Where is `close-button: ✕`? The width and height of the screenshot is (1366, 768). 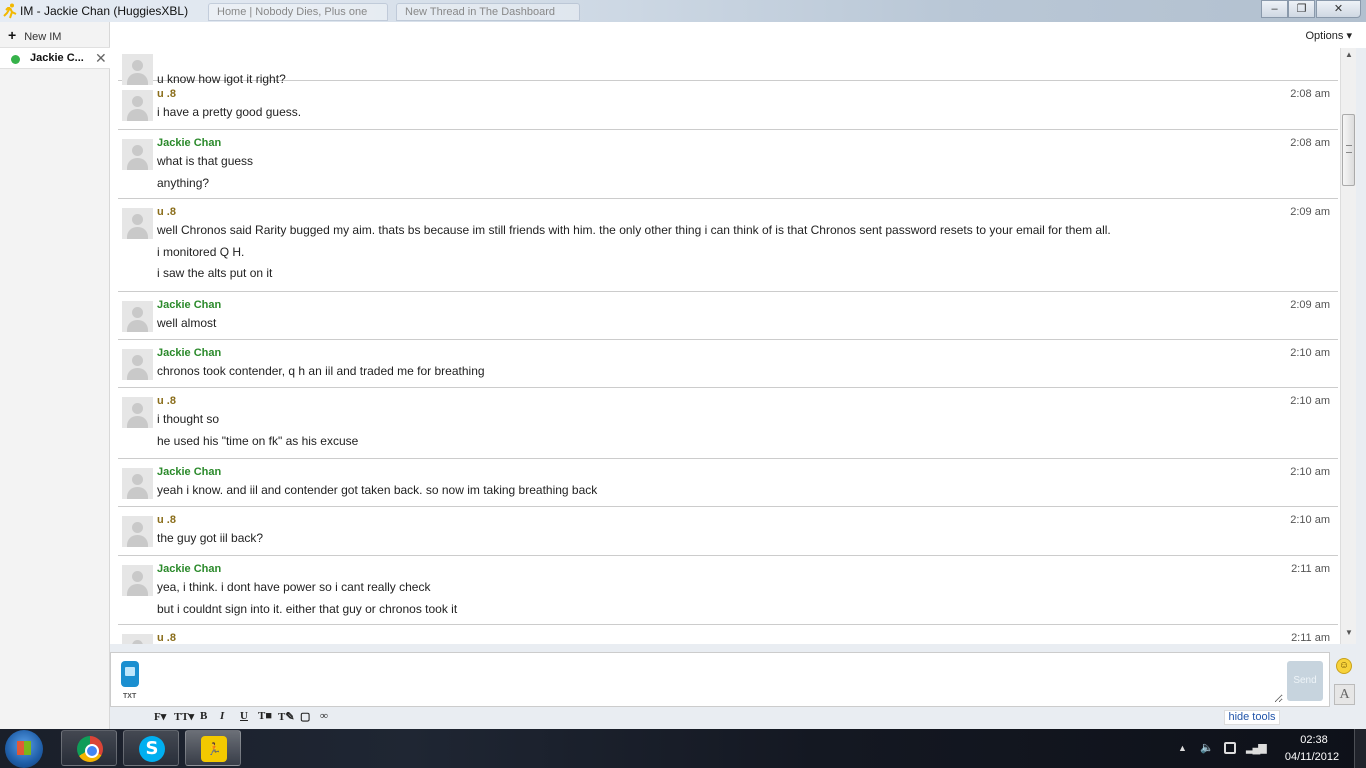 close-button: ✕ is located at coordinates (1338, 9).